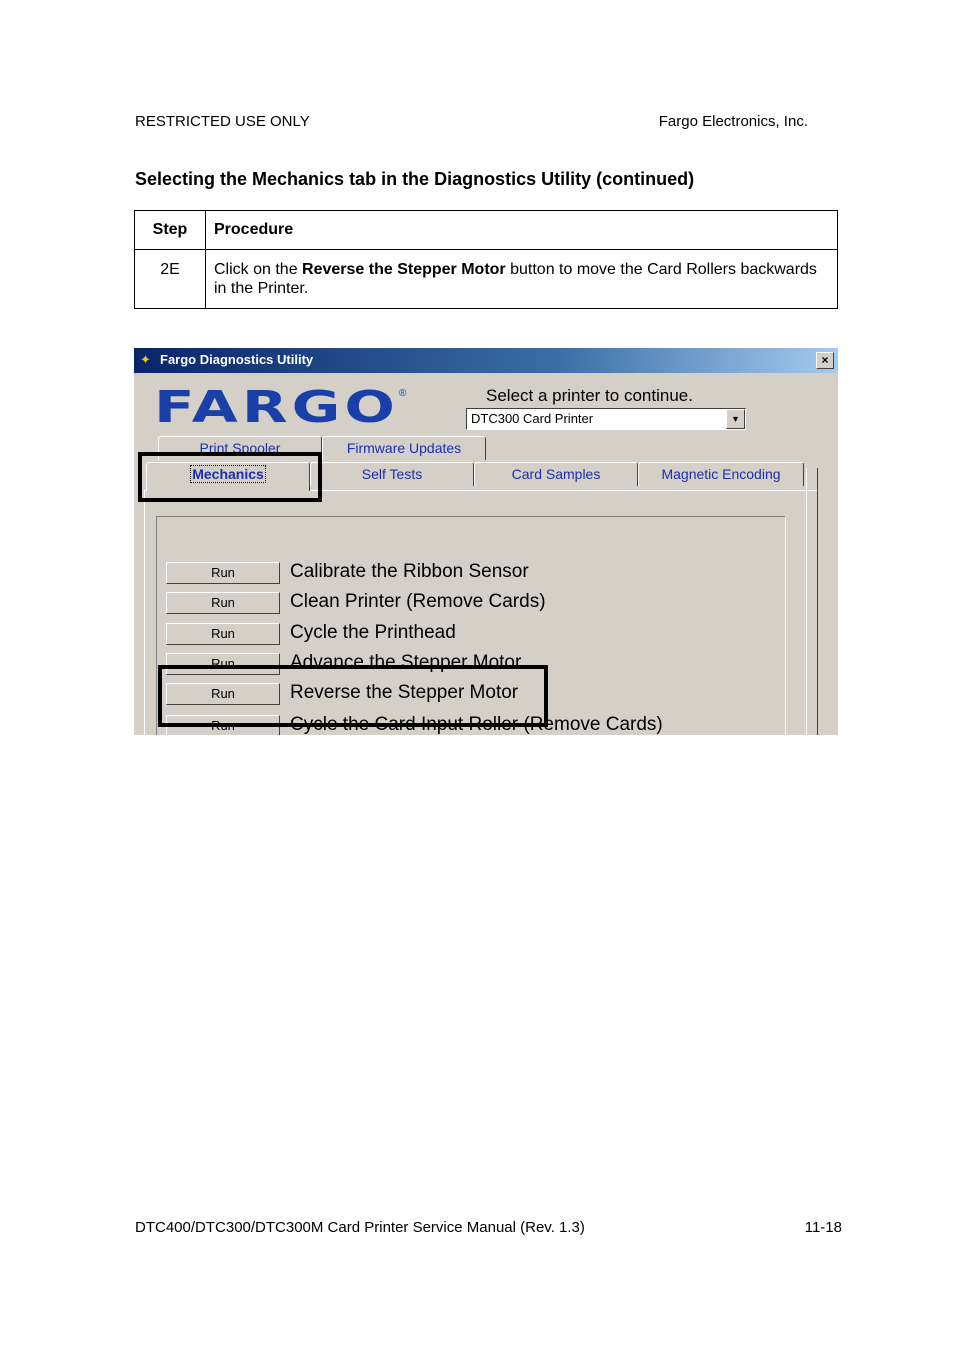  I want to click on tab-card-samples-label: Card Samples, so click(556, 474).